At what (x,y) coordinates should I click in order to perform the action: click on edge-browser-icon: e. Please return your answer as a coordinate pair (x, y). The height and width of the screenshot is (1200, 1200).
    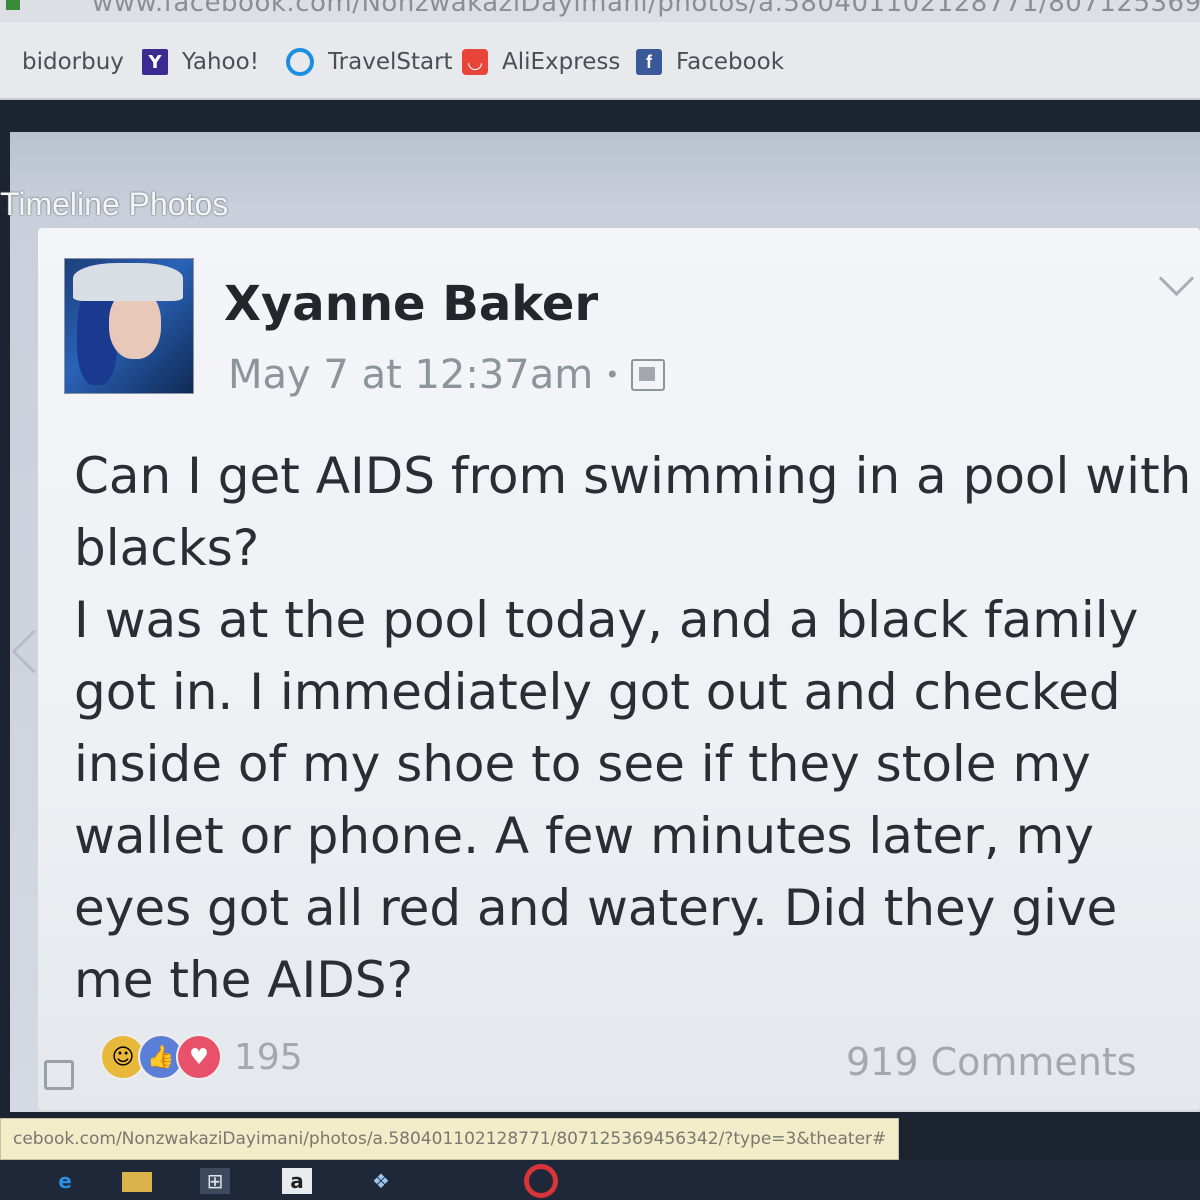
    Looking at the image, I should click on (65, 1181).